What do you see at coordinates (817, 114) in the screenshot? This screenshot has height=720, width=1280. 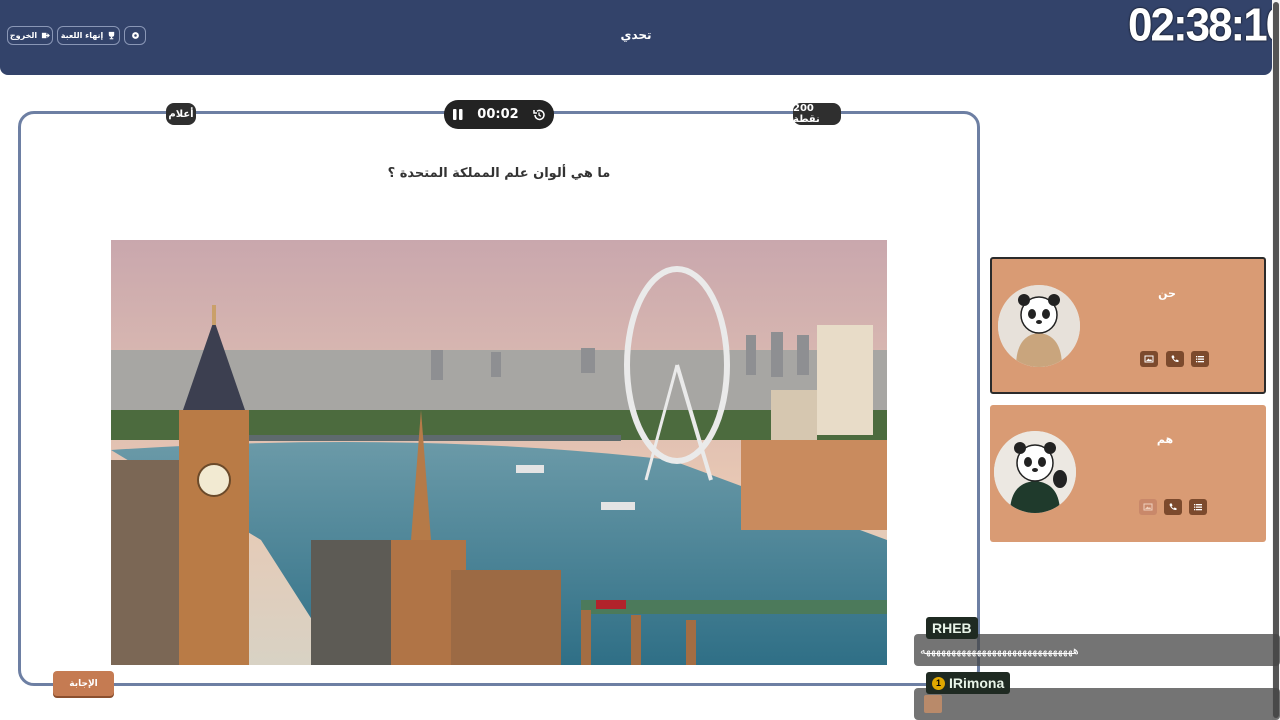 I see `points-badge: 200 نقطة` at bounding box center [817, 114].